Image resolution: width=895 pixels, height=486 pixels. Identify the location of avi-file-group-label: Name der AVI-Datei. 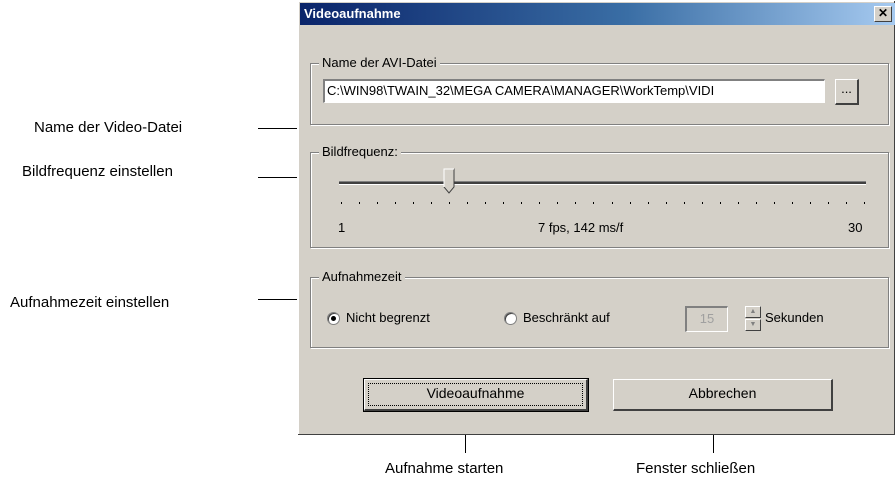
(379, 62).